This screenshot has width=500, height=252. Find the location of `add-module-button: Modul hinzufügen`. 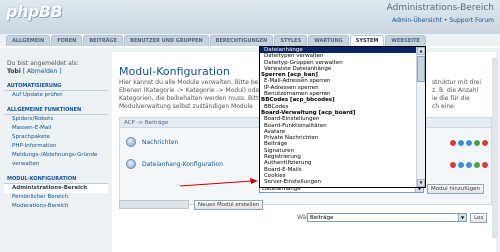

add-module-button: Modul hinzufügen is located at coordinates (456, 189).